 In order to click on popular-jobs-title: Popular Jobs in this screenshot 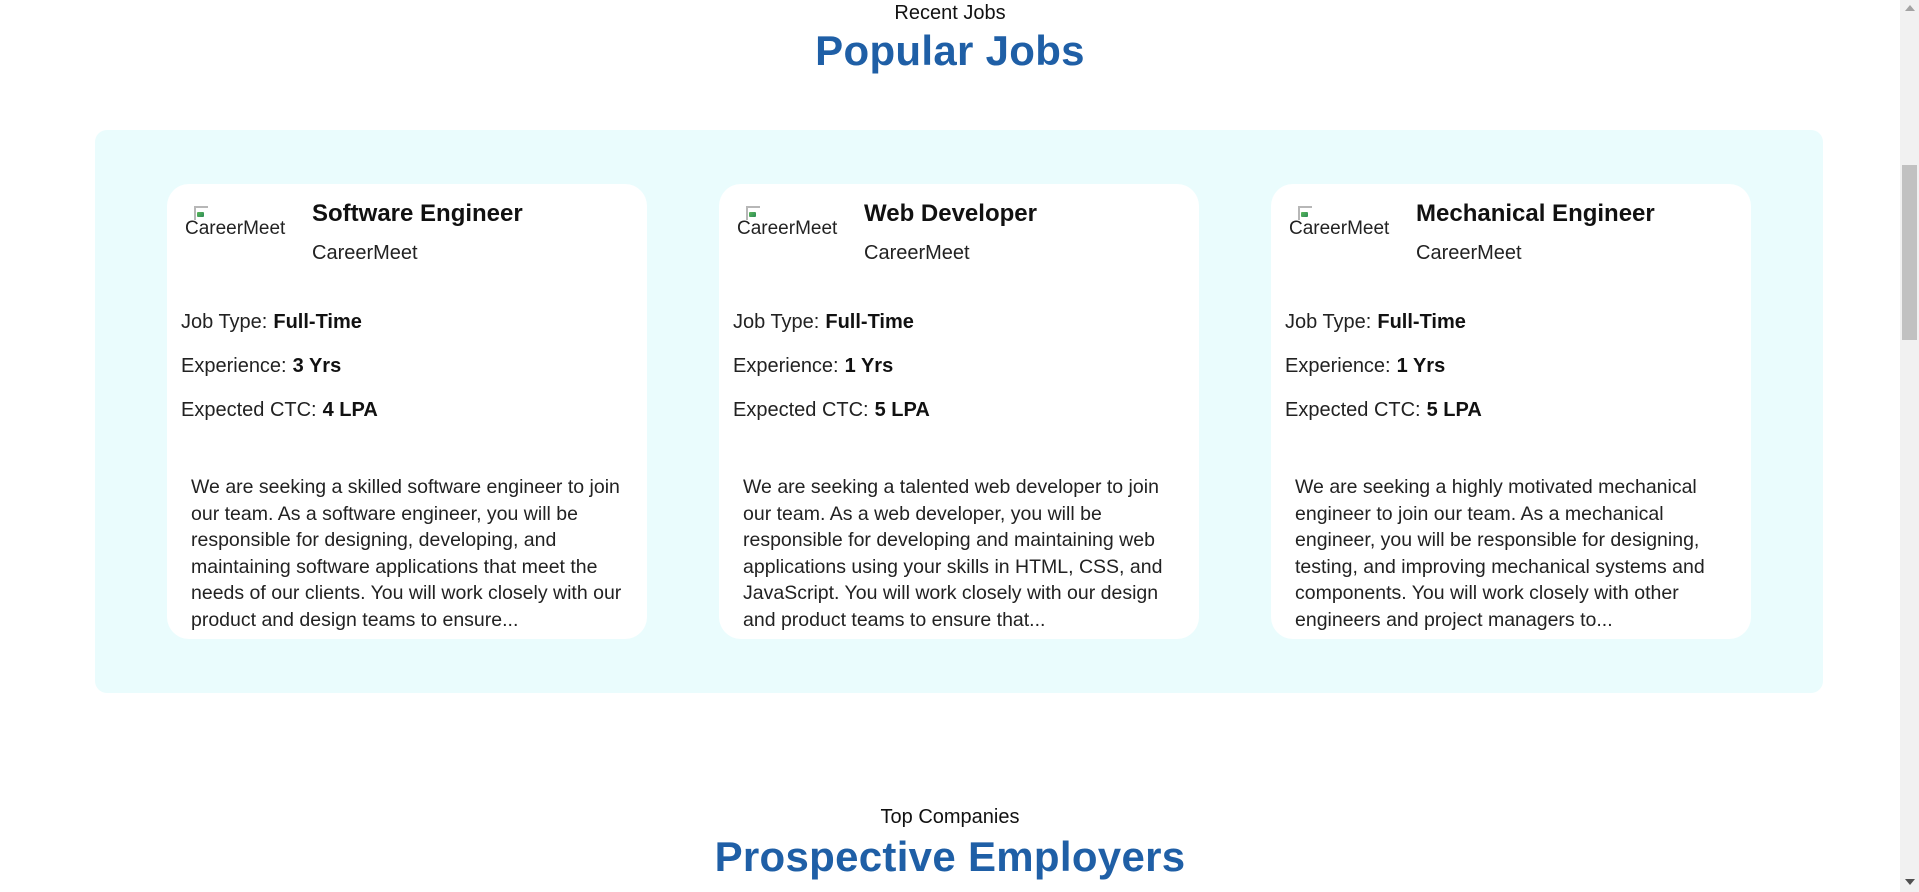, I will do `click(950, 50)`.